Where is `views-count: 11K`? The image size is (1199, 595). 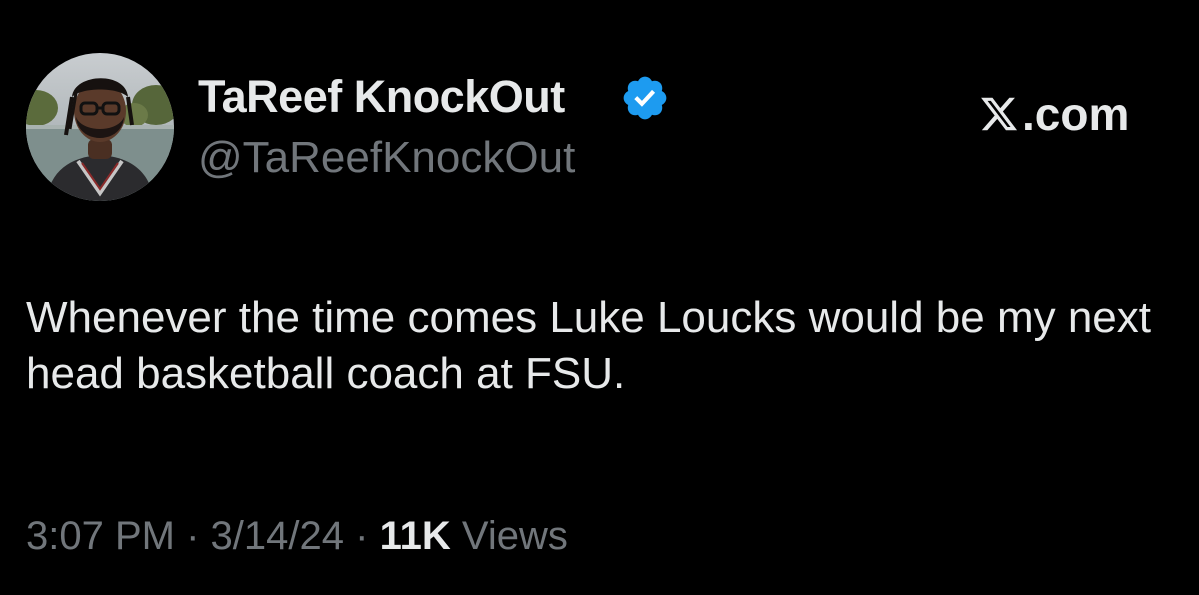 views-count: 11K is located at coordinates (415, 536).